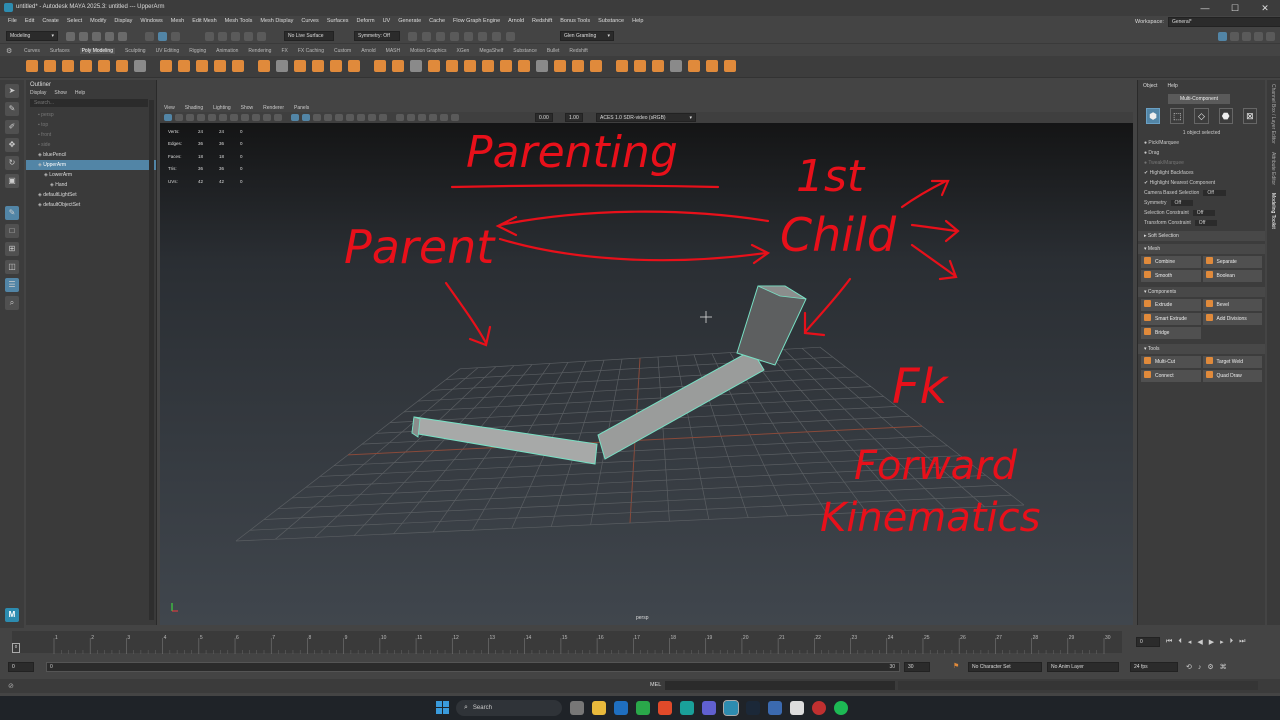 The height and width of the screenshot is (720, 1280). What do you see at coordinates (542, 21) in the screenshot?
I see `menu-redshift: Redshift` at bounding box center [542, 21].